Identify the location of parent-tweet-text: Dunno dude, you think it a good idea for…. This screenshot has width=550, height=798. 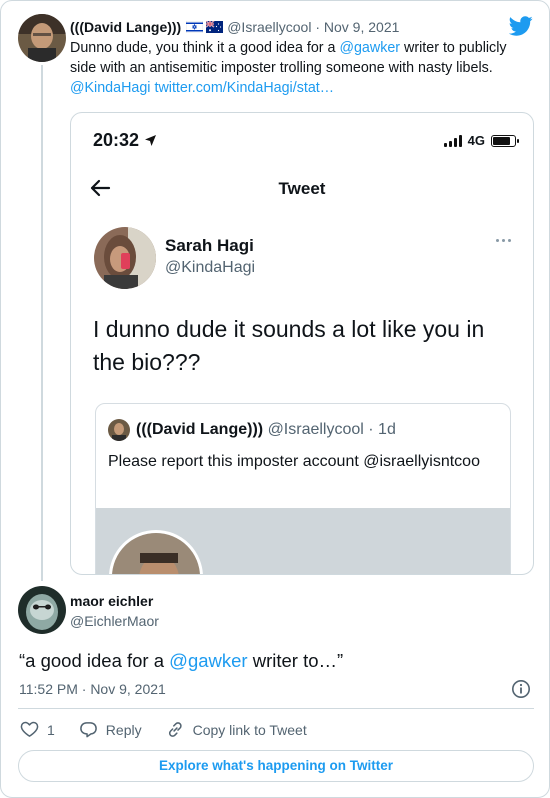
(288, 68).